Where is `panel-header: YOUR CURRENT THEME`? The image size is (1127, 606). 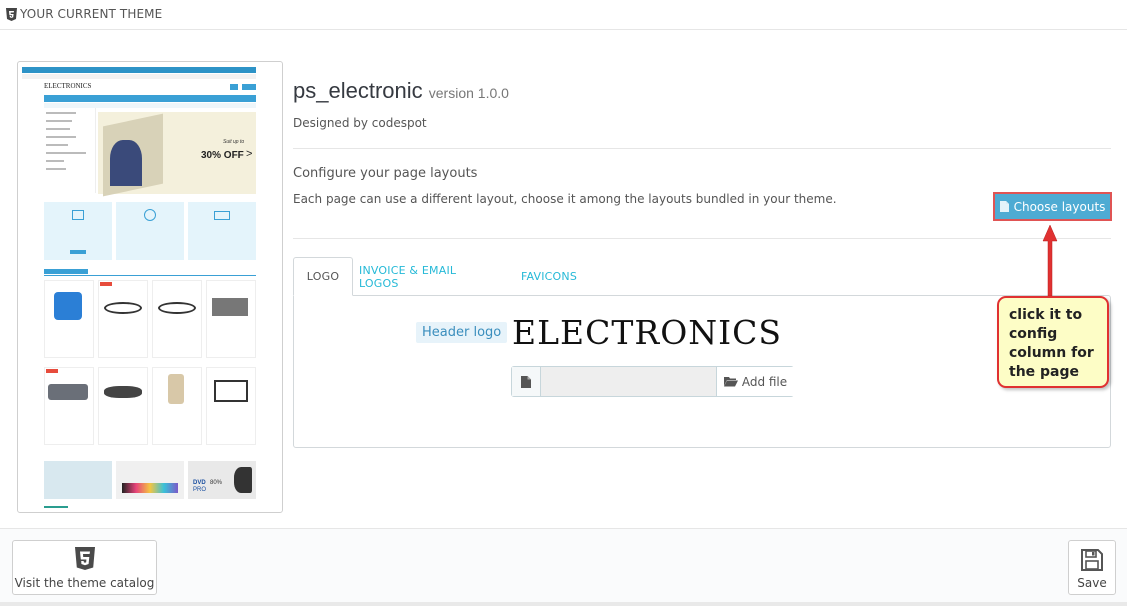
panel-header: YOUR CURRENT THEME is located at coordinates (563, 15).